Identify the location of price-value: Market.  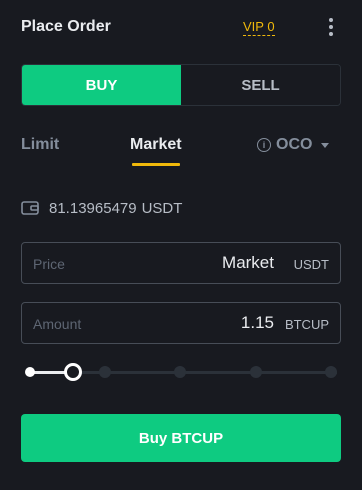
(248, 262).